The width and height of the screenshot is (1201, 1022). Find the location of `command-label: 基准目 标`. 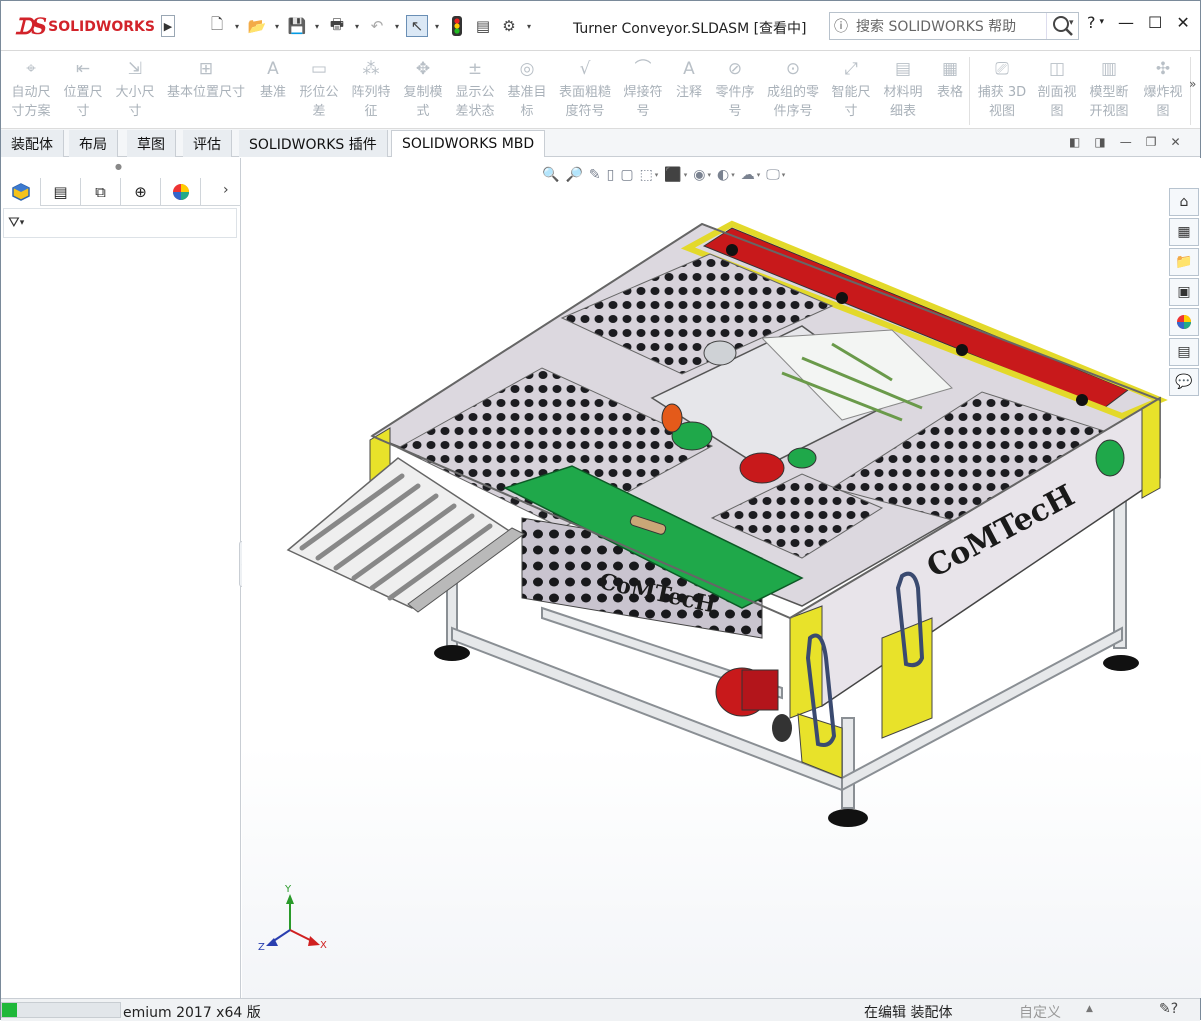

command-label: 基准目 标 is located at coordinates (527, 102).